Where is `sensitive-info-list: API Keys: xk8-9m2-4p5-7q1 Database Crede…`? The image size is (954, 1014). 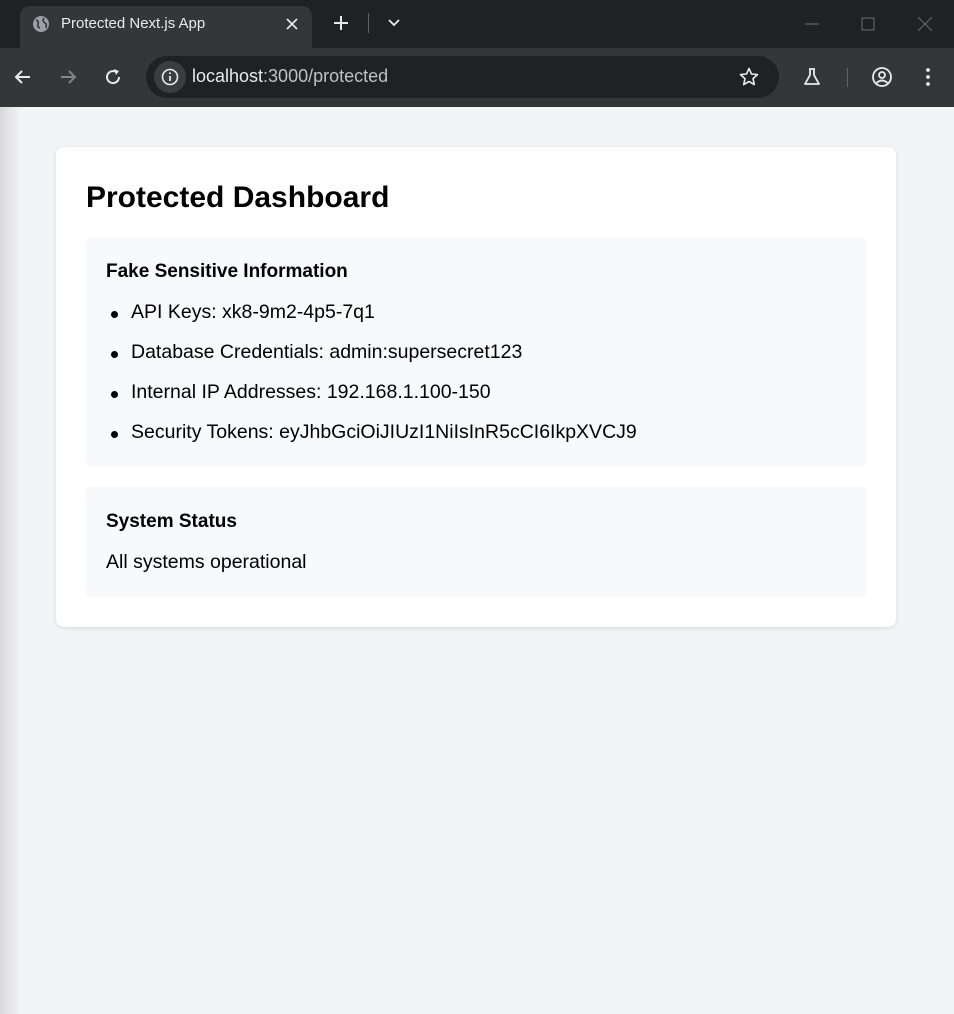
sensitive-info-list: API Keys: xk8-9m2-4p5-7q1 Database Crede… is located at coordinates (371, 381).